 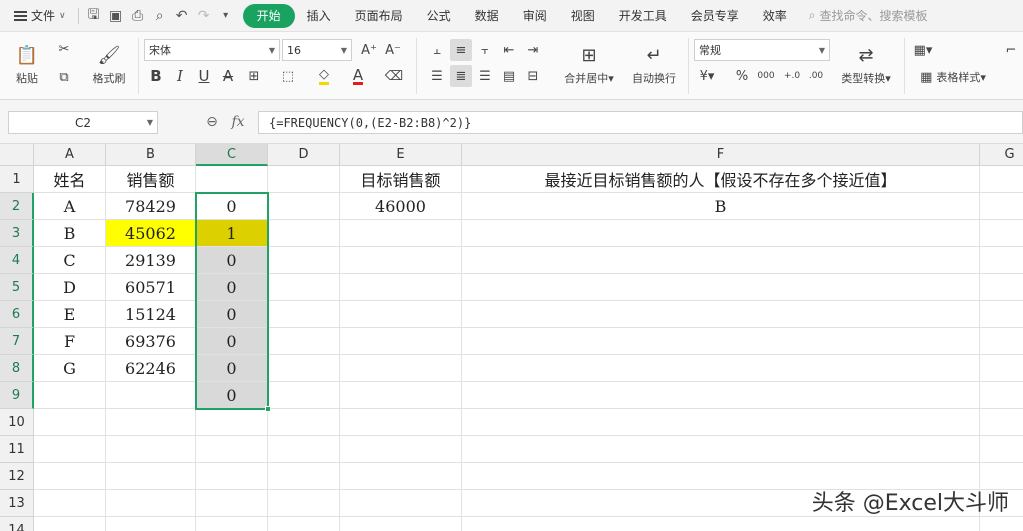 I want to click on zoom-icon: ⊖, so click(x=212, y=122).